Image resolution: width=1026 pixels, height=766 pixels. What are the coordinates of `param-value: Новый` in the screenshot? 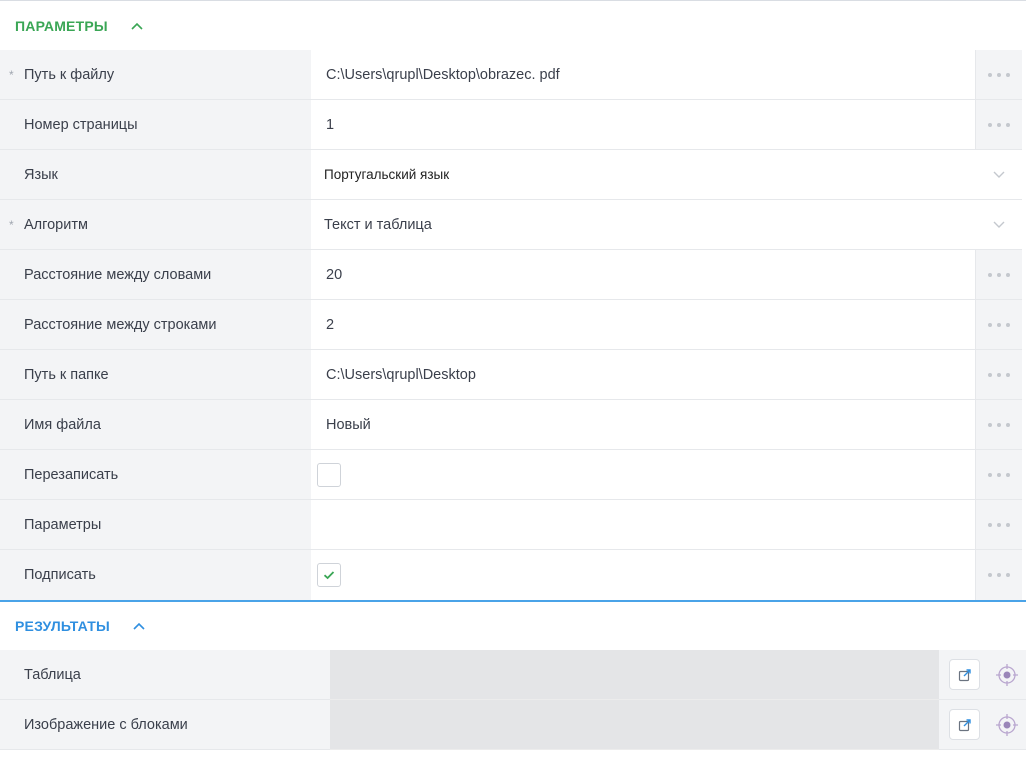 It's located at (348, 424).